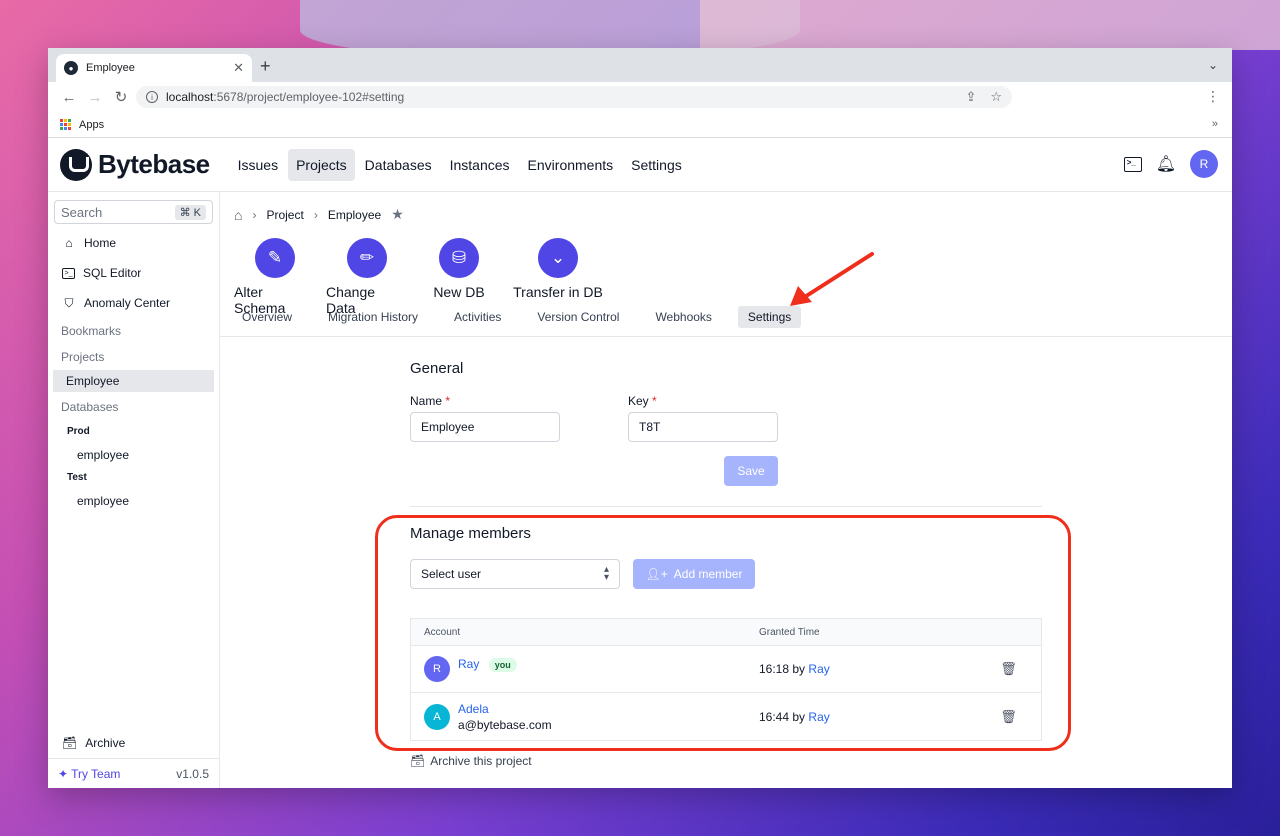 The image size is (1280, 836). Describe the element at coordinates (397, 214) in the screenshot. I see `star-icon: ★` at that location.